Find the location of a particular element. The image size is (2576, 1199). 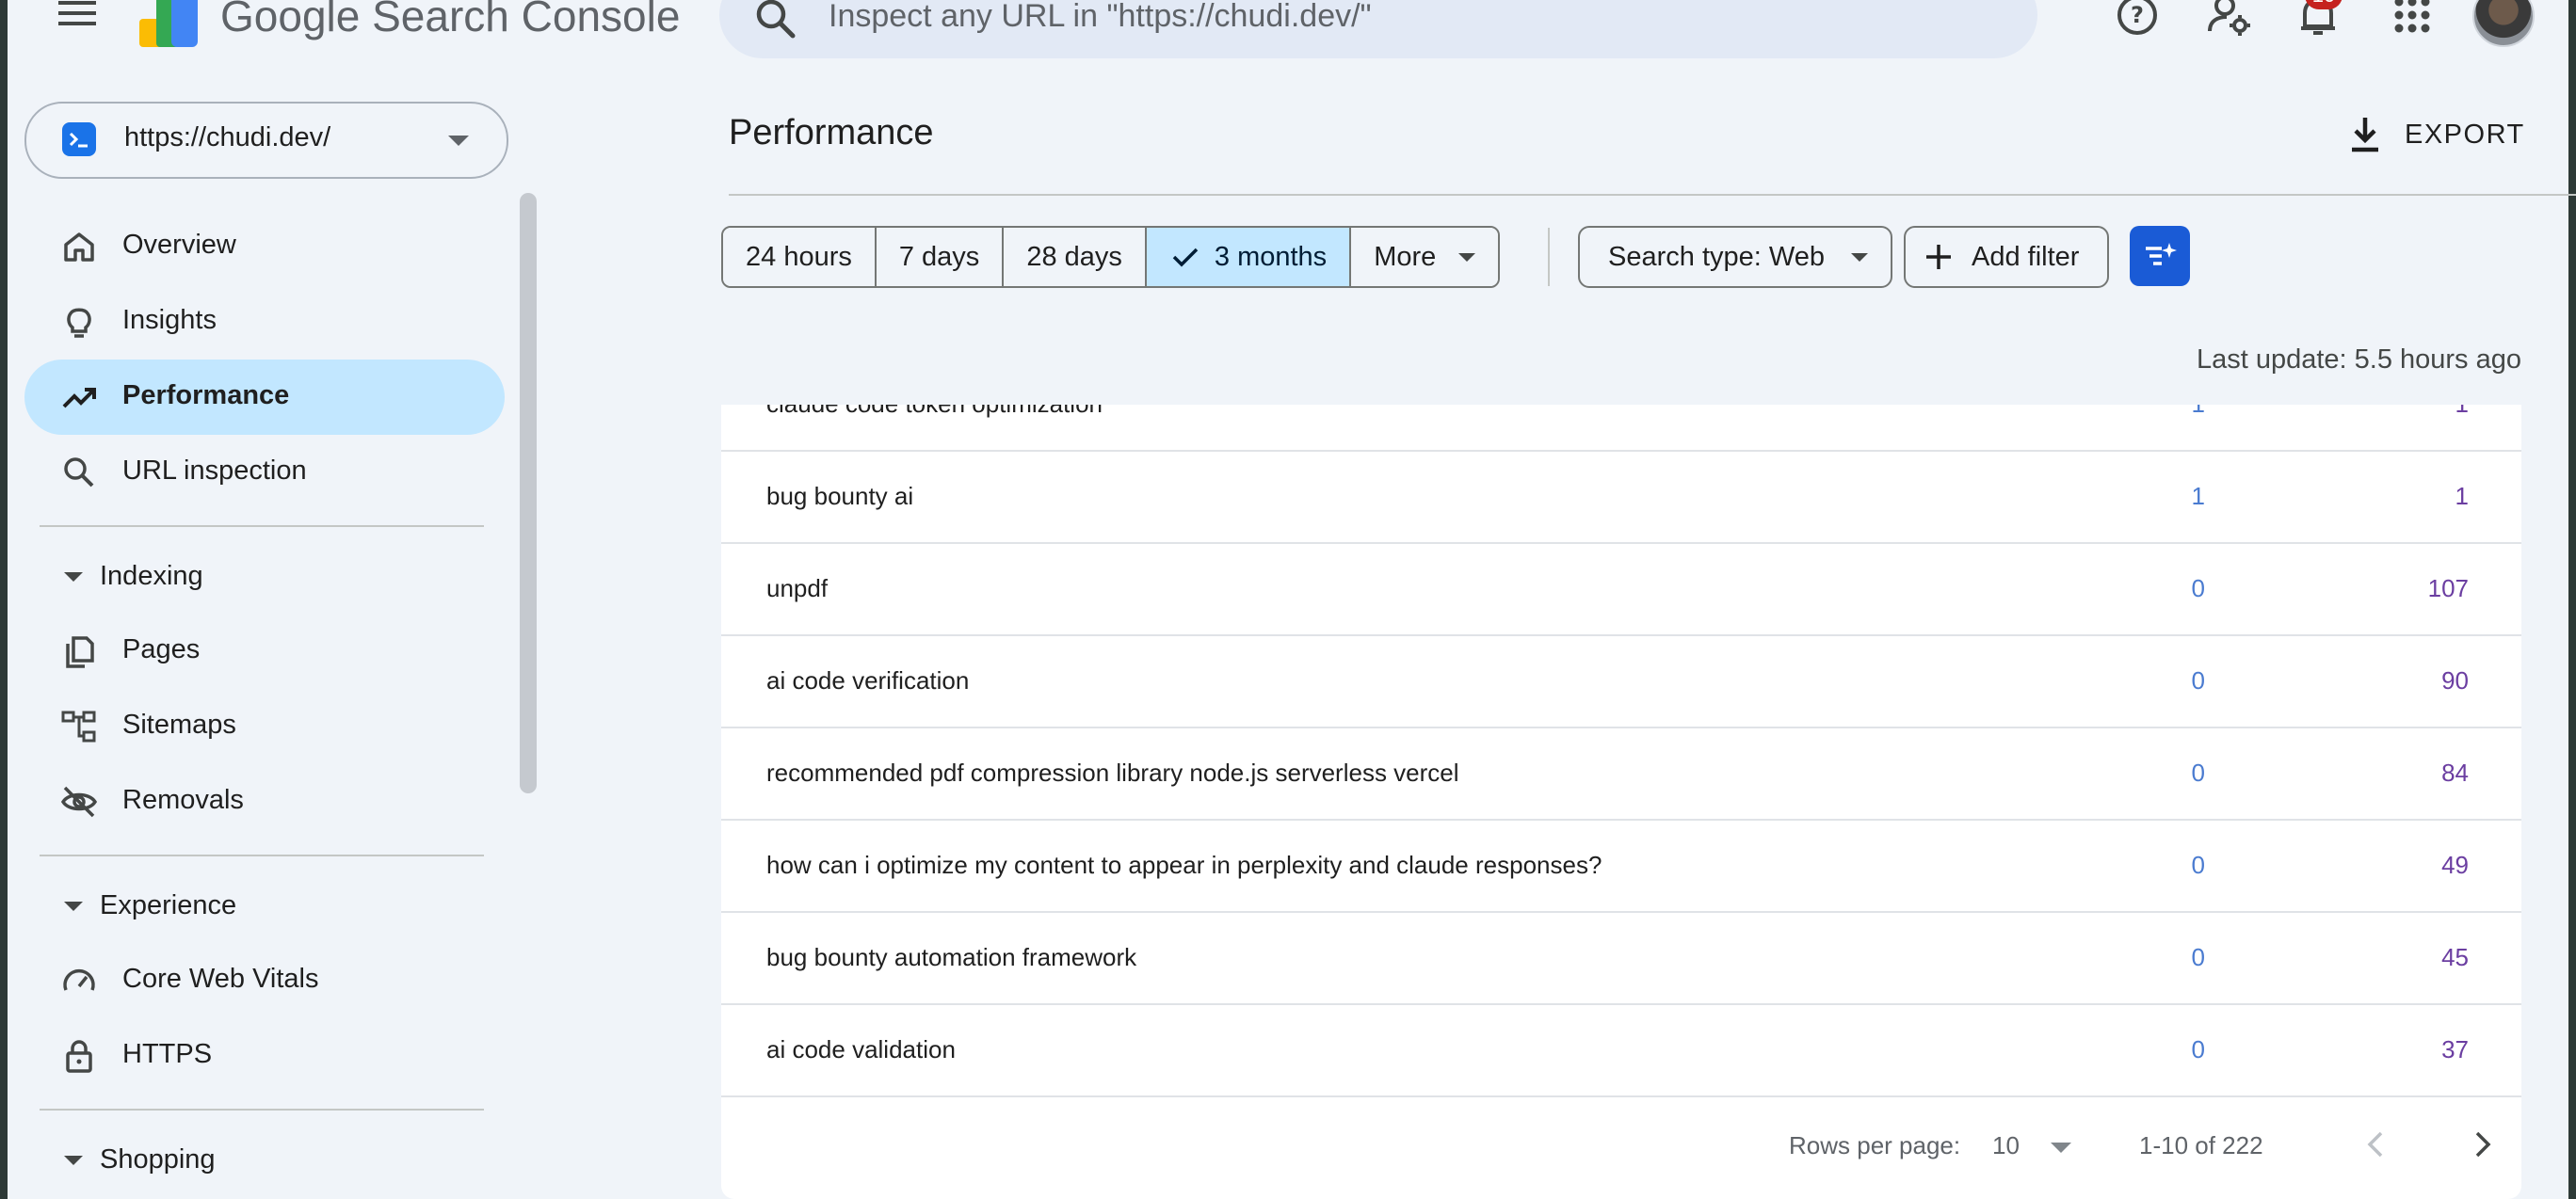

table-row: ai code validation 0 37 is located at coordinates (1621, 1051).